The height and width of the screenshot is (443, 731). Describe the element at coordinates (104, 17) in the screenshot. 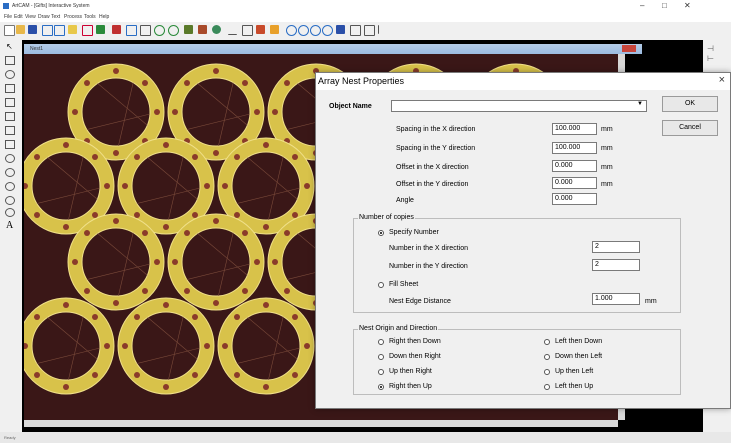

I see `menu-help: Help` at that location.